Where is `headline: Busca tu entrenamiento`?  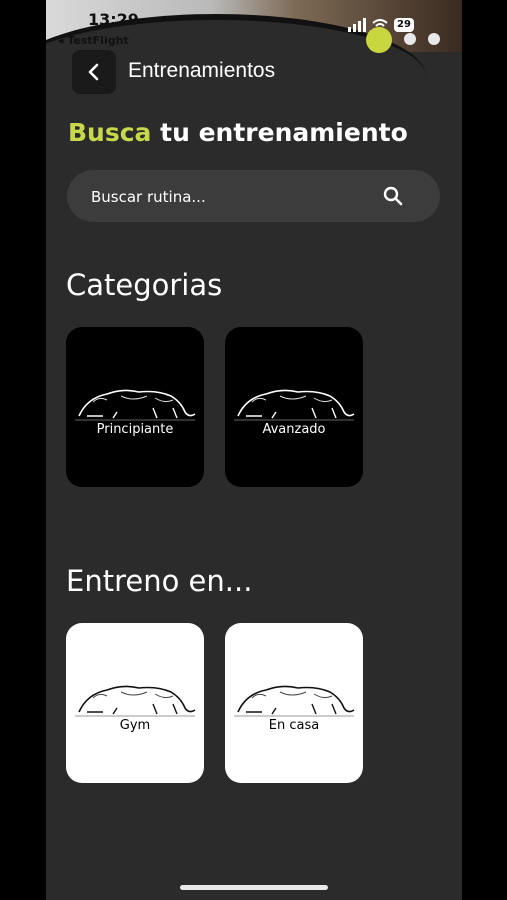 headline: Busca tu entrenamiento is located at coordinates (238, 132).